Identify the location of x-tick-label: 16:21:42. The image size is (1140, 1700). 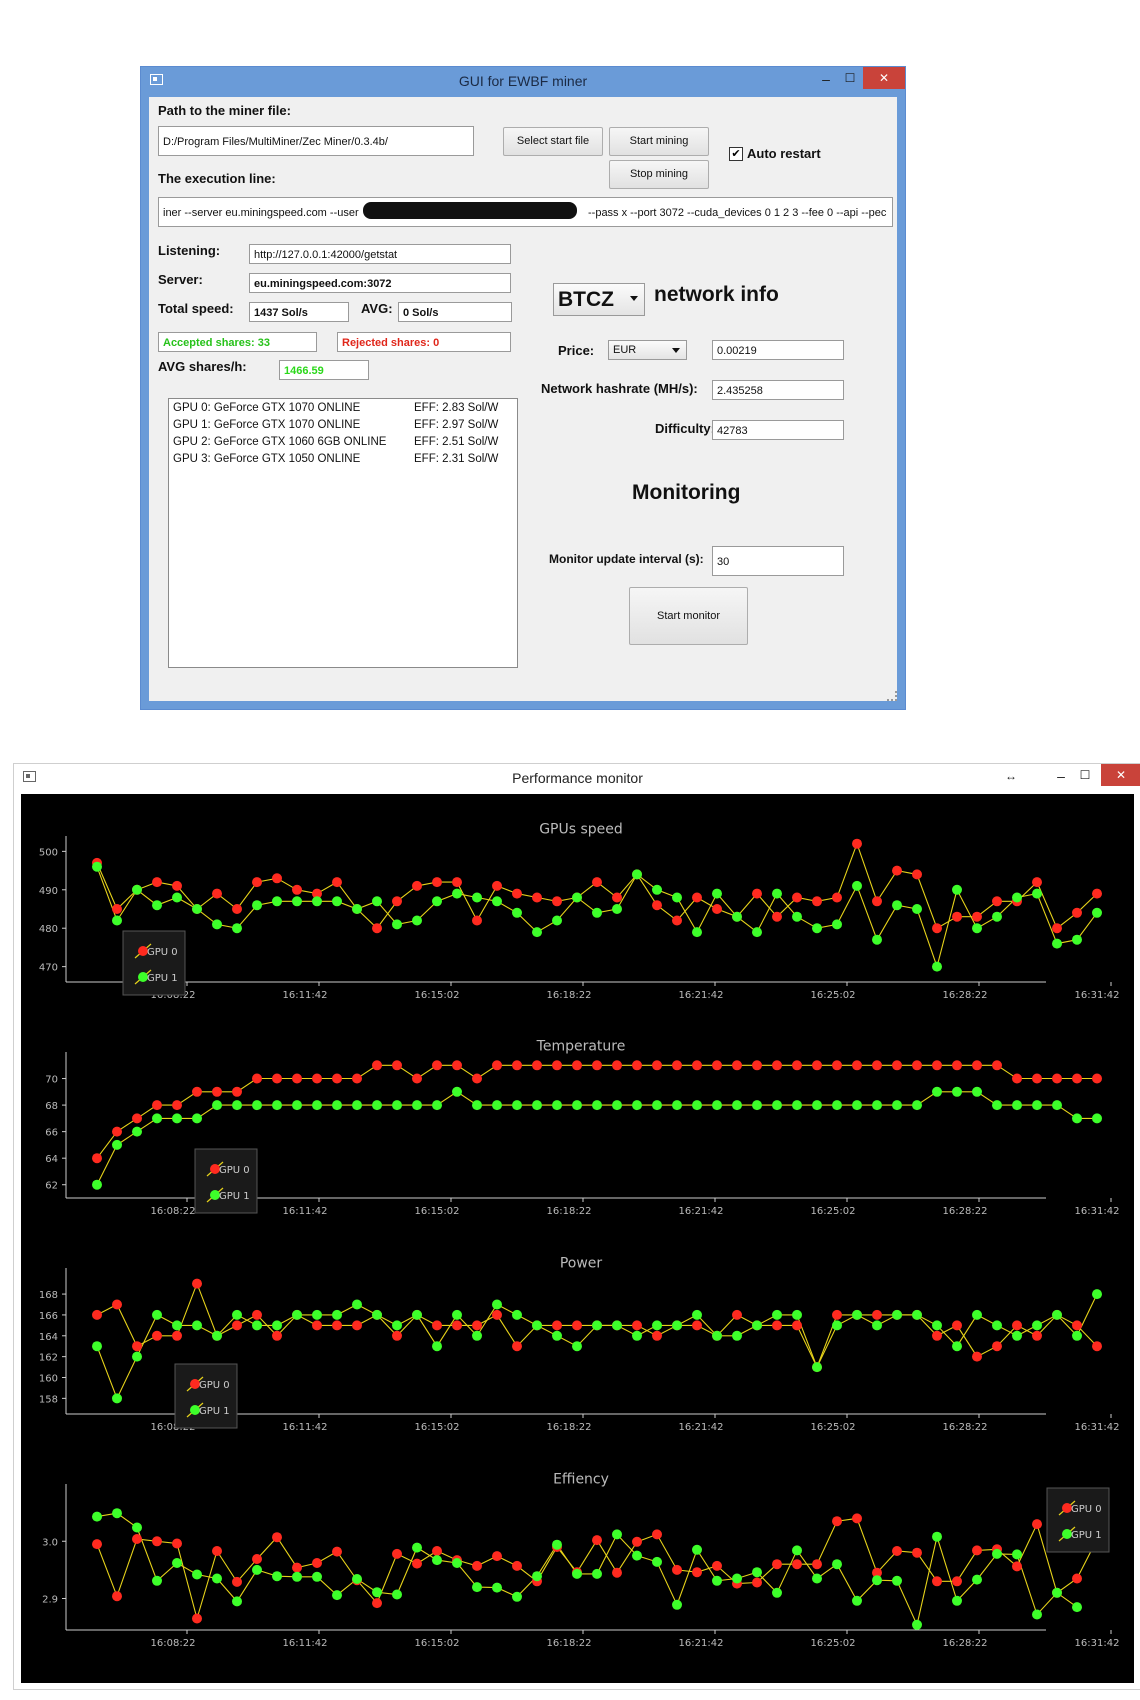
(701, 1211).